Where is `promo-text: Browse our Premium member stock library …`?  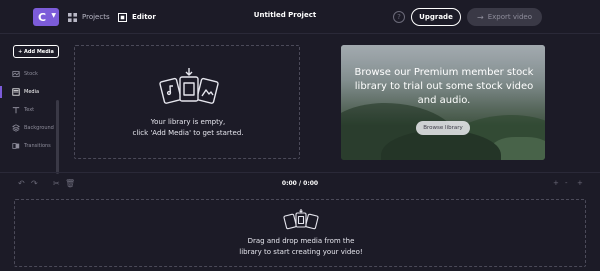
promo-text: Browse our Premium member stock library … is located at coordinates (444, 86).